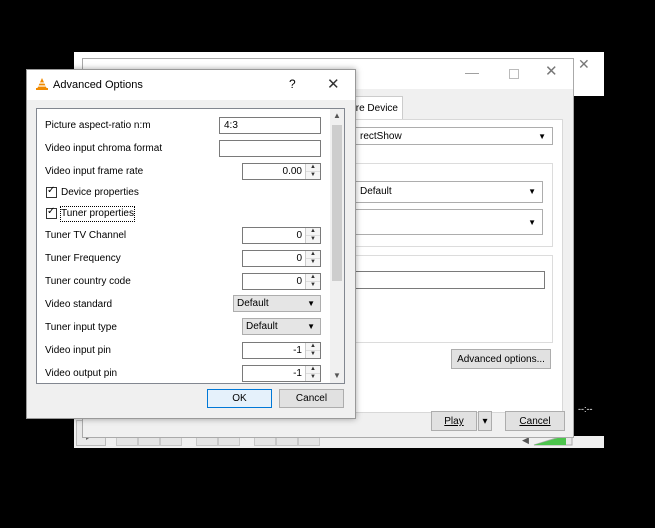 This screenshot has width=655, height=528. I want to click on scroll-down-icon: ▼, so click(337, 376).